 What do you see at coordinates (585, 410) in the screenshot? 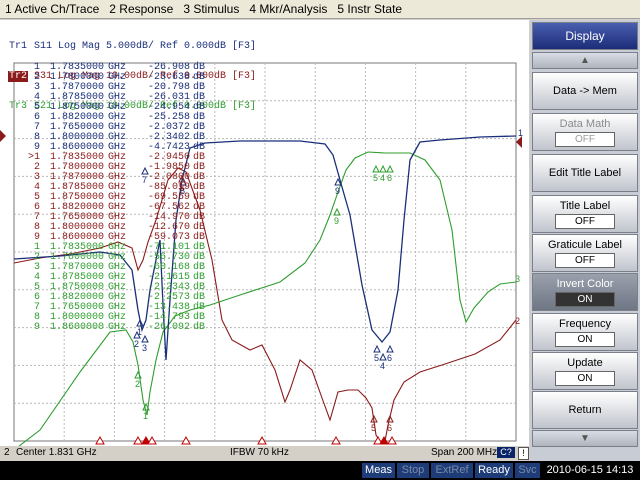
I see `softkey-return: Return` at bounding box center [585, 410].